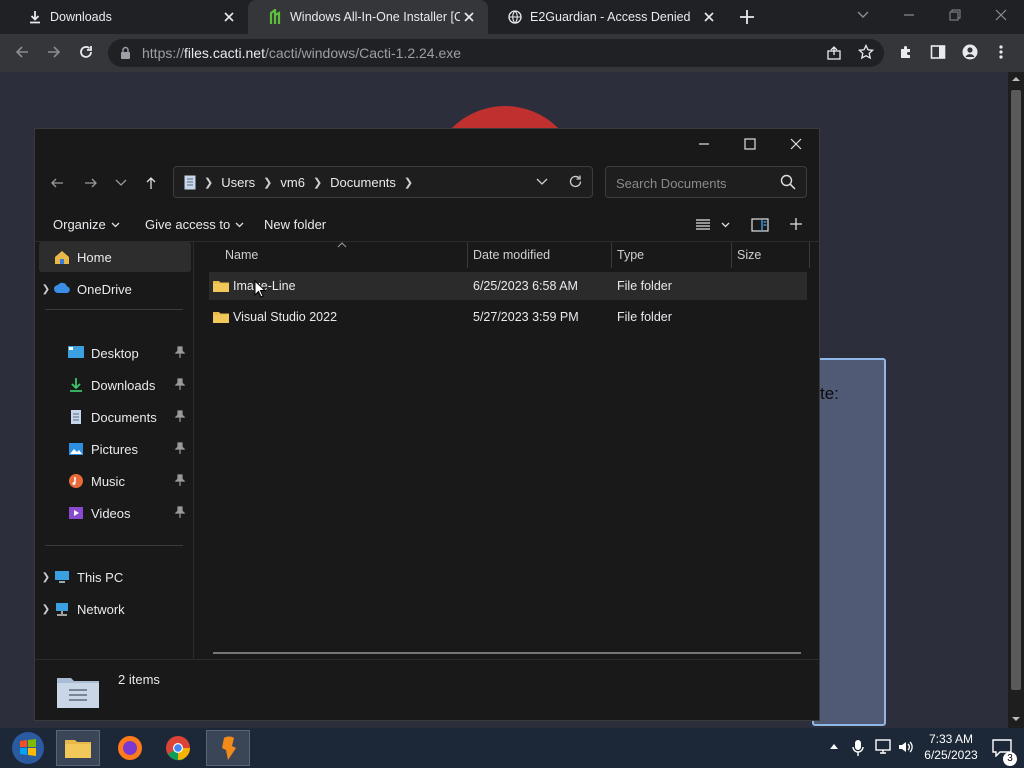 The height and width of the screenshot is (768, 1024). I want to click on explorer-forward-icon, so click(91, 183).